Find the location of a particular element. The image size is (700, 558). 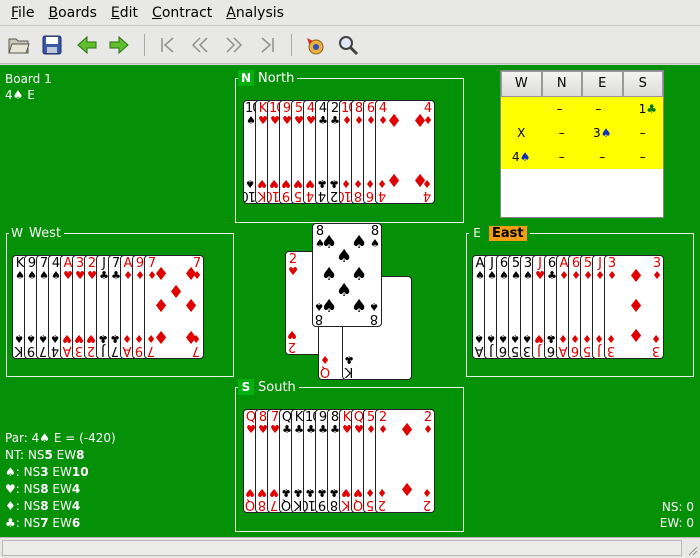

west-name: West is located at coordinates (45, 233).